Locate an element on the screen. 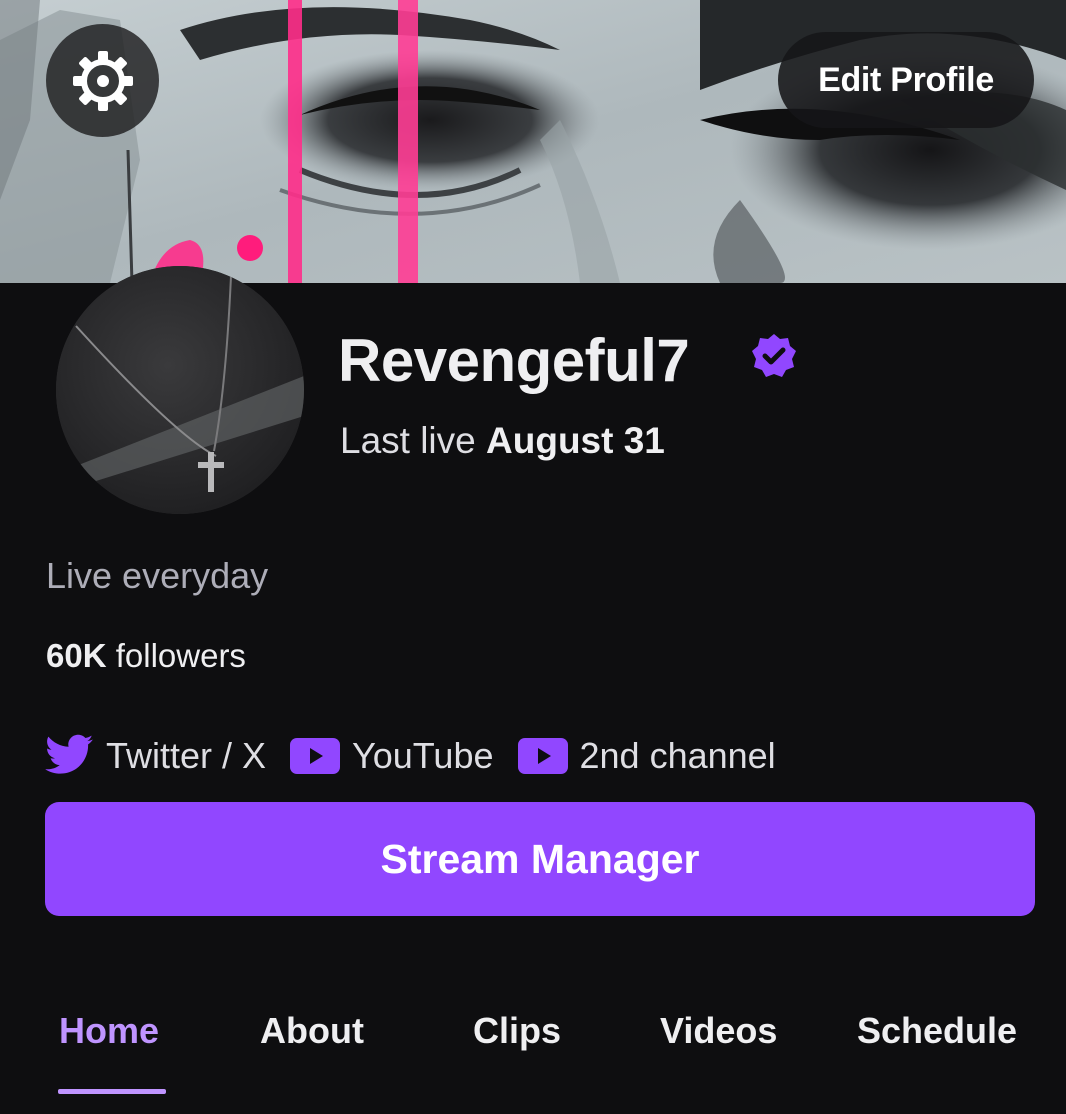 Image resolution: width=1066 pixels, height=1114 pixels. link-2nd-channel: 2nd channel is located at coordinates (646, 756).